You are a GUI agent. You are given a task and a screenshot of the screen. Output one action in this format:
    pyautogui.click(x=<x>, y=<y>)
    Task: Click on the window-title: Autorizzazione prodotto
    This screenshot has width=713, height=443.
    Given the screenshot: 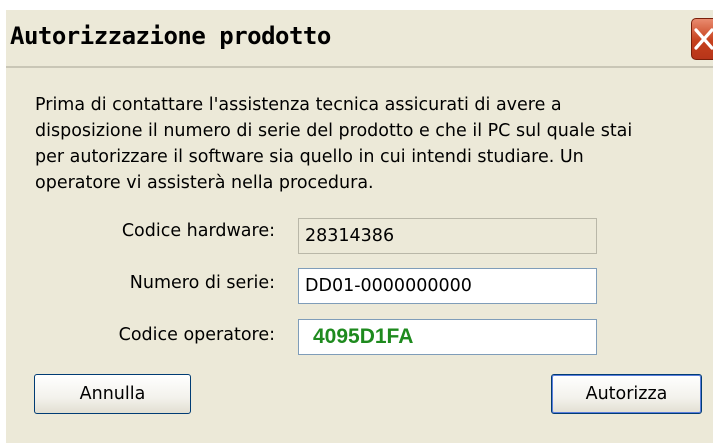 What is the action you would take?
    pyautogui.click(x=170, y=36)
    